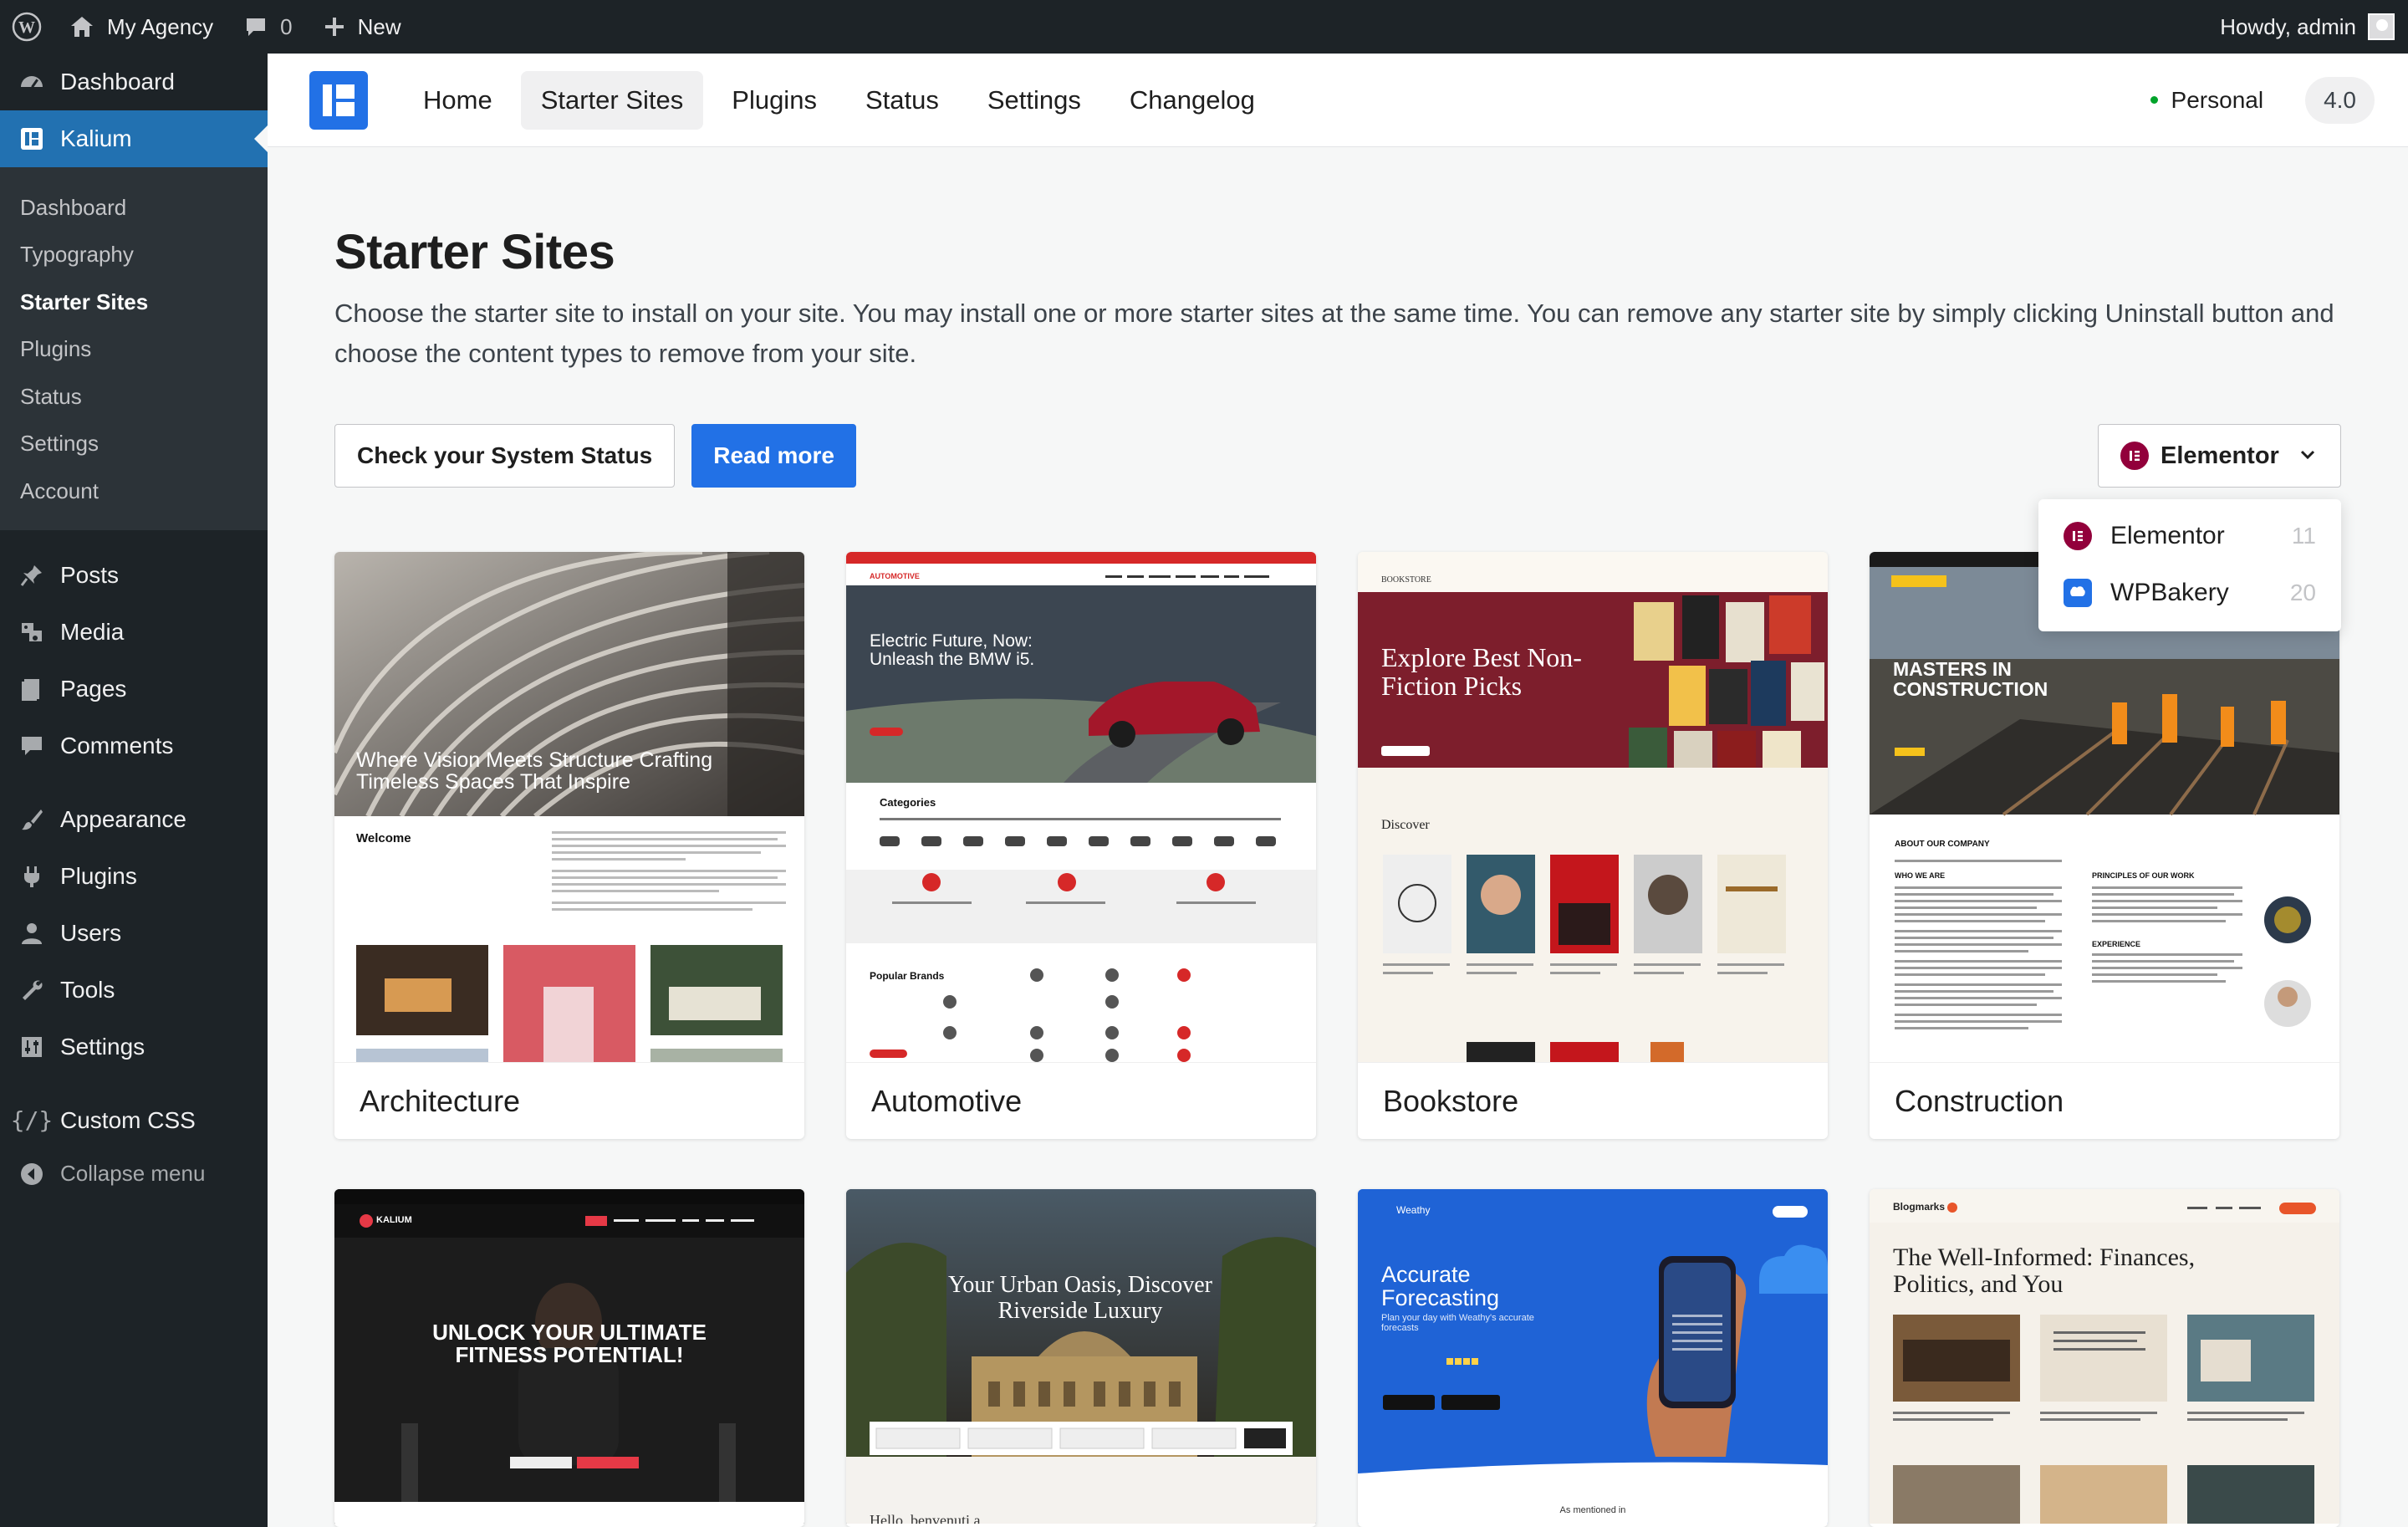 This screenshot has width=2408, height=1527. What do you see at coordinates (1034, 101) in the screenshot?
I see `nav-settings: Settings` at bounding box center [1034, 101].